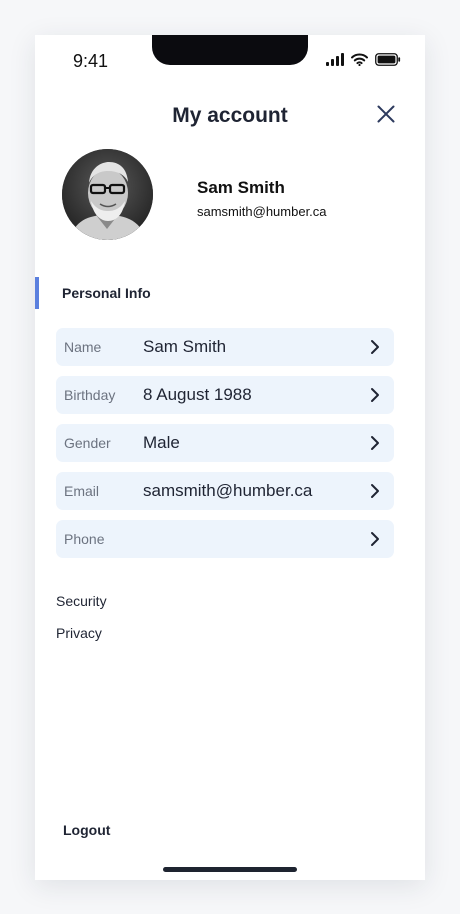  What do you see at coordinates (90, 395) in the screenshot?
I see `info-label: Birthday` at bounding box center [90, 395].